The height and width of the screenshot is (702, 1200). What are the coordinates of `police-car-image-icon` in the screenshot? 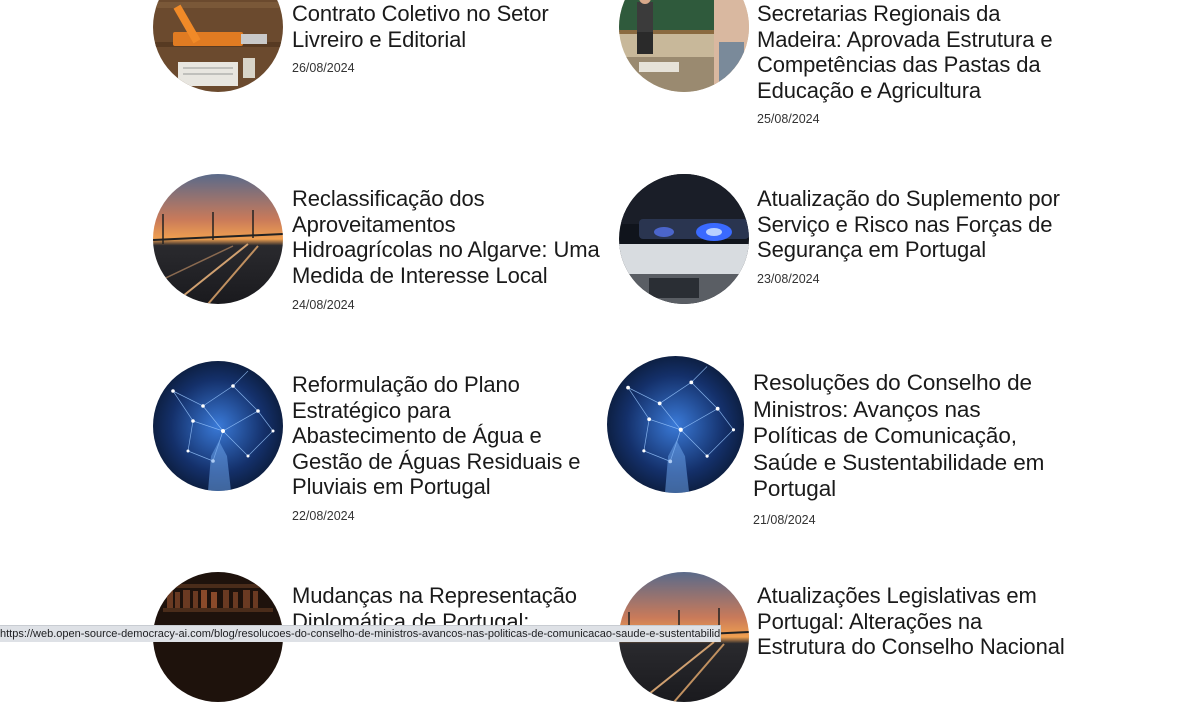 It's located at (684, 239).